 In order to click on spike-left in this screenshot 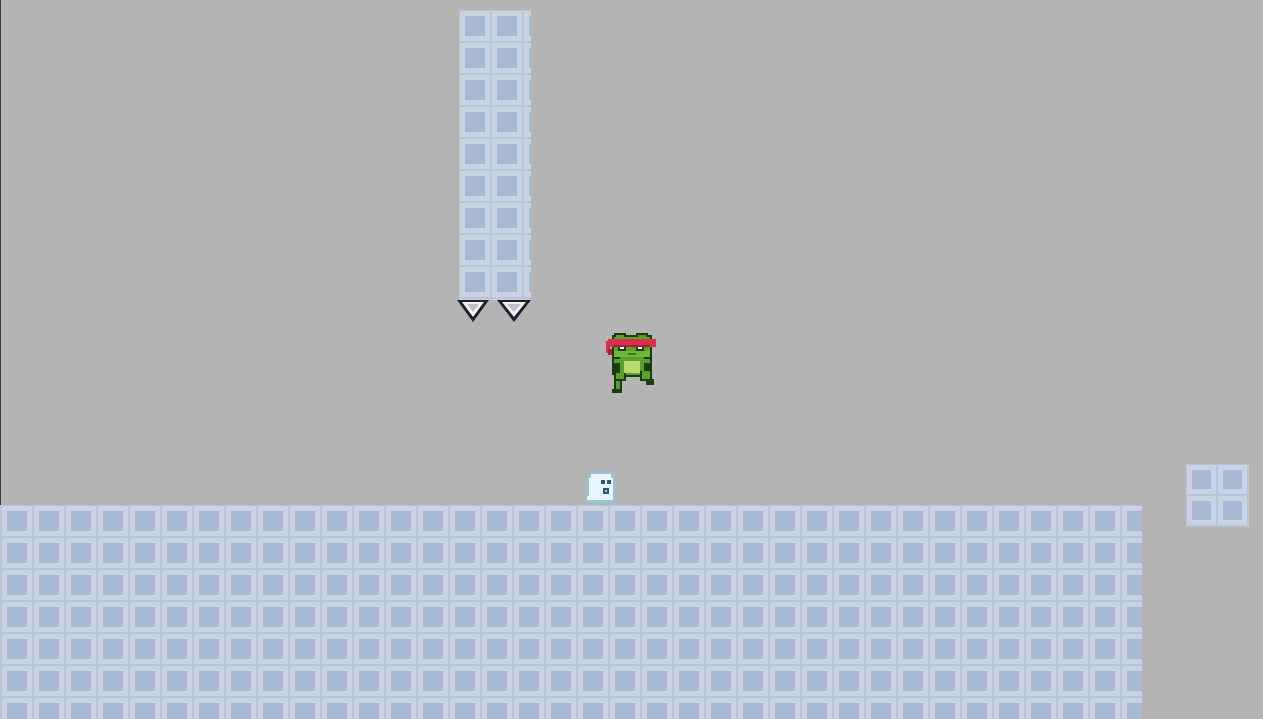, I will do `click(473, 311)`.